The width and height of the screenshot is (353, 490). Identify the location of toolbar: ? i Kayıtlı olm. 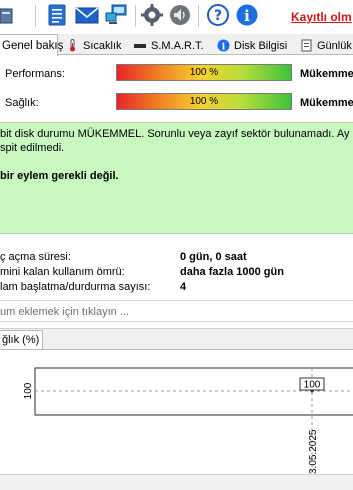
(176, 17).